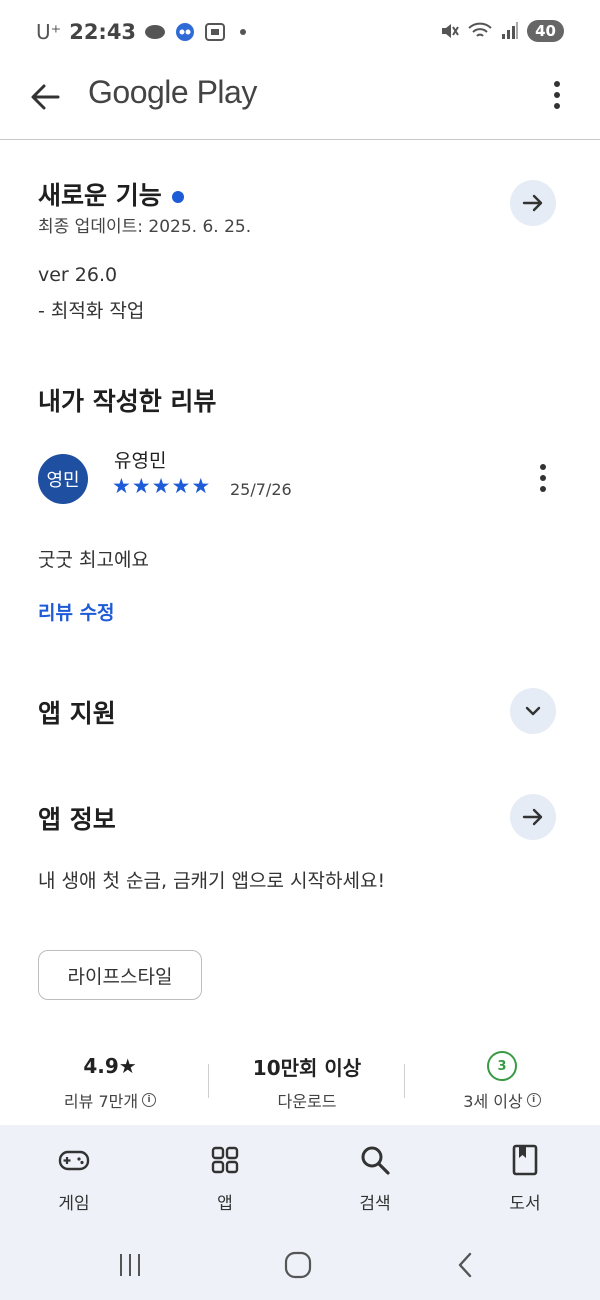 The image size is (600, 1300). What do you see at coordinates (300, 102) in the screenshot?
I see `app-bar: Google Play` at bounding box center [300, 102].